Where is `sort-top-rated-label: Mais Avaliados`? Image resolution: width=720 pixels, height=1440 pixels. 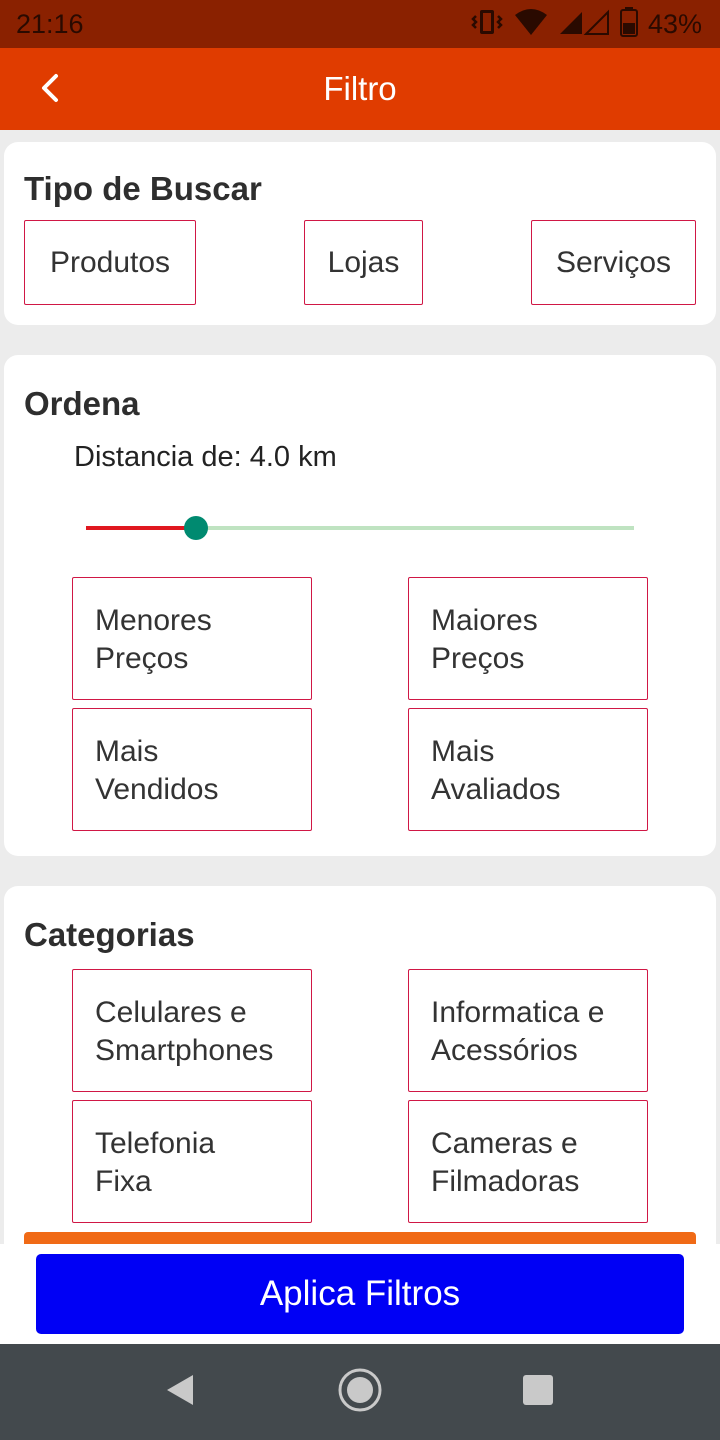
sort-top-rated-label: Mais Avaliados is located at coordinates (496, 770).